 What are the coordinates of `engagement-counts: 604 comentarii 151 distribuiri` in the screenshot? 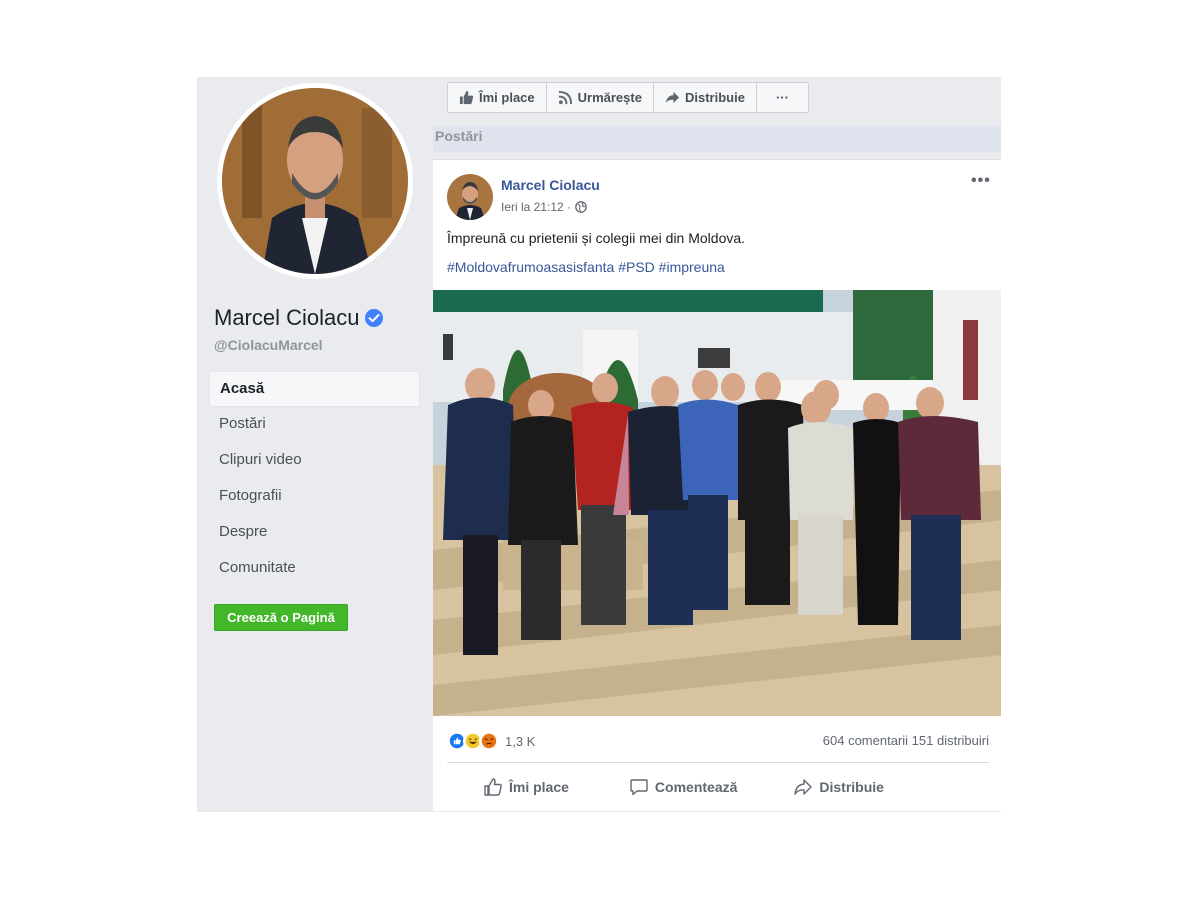 It's located at (906, 740).